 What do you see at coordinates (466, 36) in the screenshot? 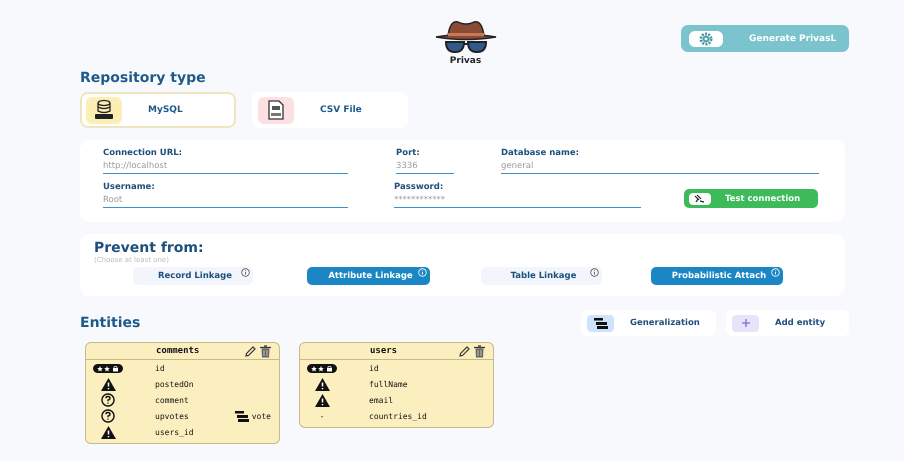
I see `spy-hat-glasses-icon` at bounding box center [466, 36].